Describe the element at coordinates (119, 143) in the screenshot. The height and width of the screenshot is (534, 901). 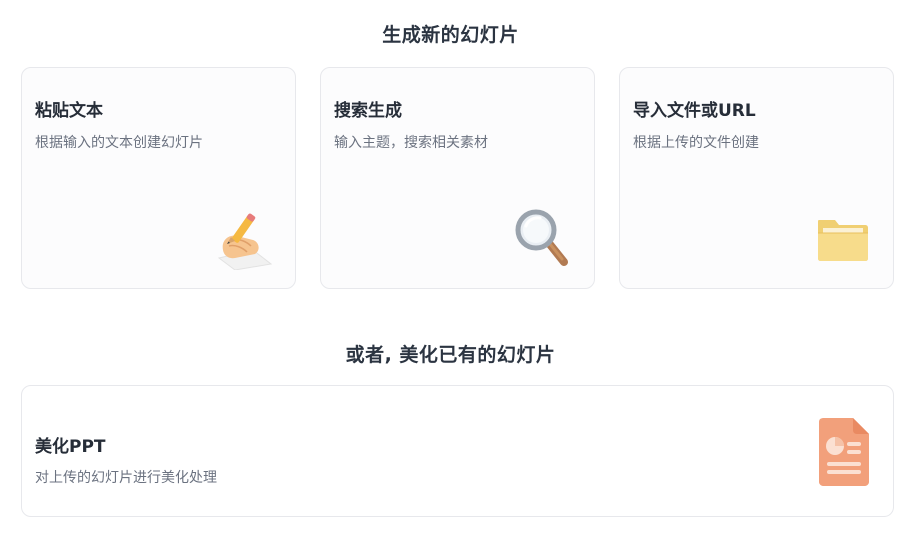
I see `paste-text-description: 根据输入的文本创建幻灯片` at that location.